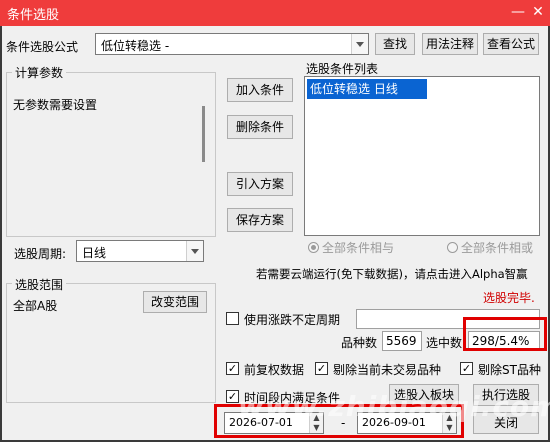  Describe the element at coordinates (367, 89) in the screenshot. I see `conditions-list-item: 低位转稳选 日线` at that location.